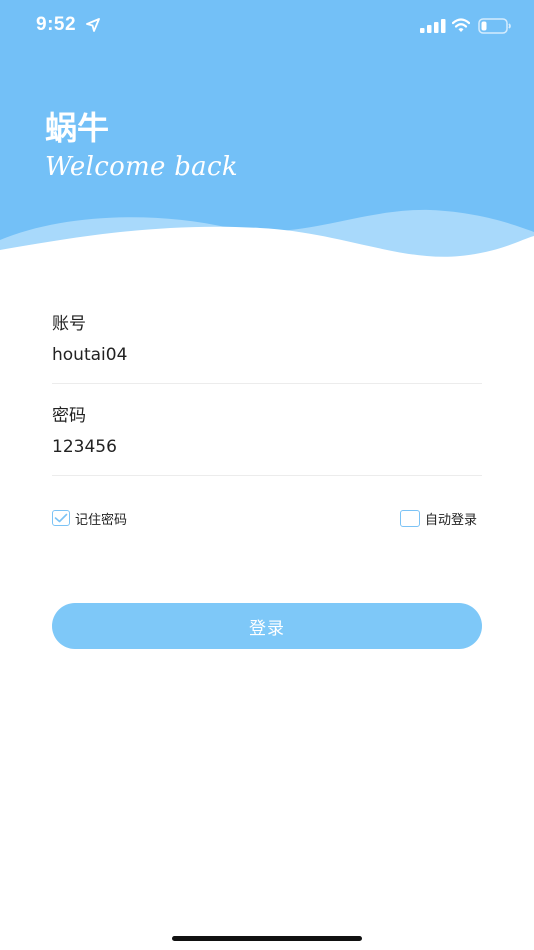  I want to click on cellular-signal-icon, so click(433, 26).